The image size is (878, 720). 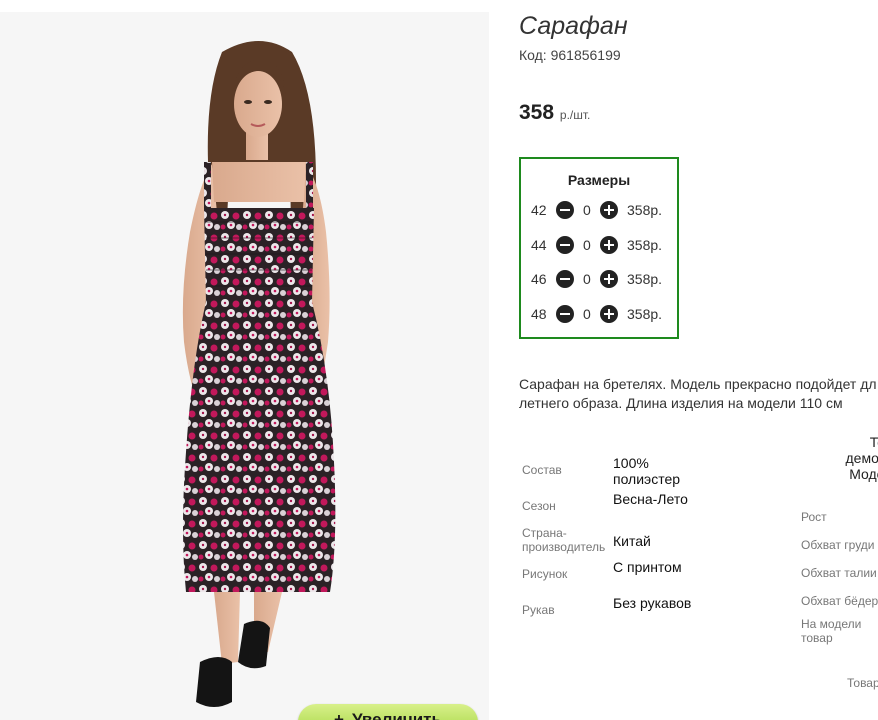 I want to click on heading-line: Модели, so click(x=863, y=474).